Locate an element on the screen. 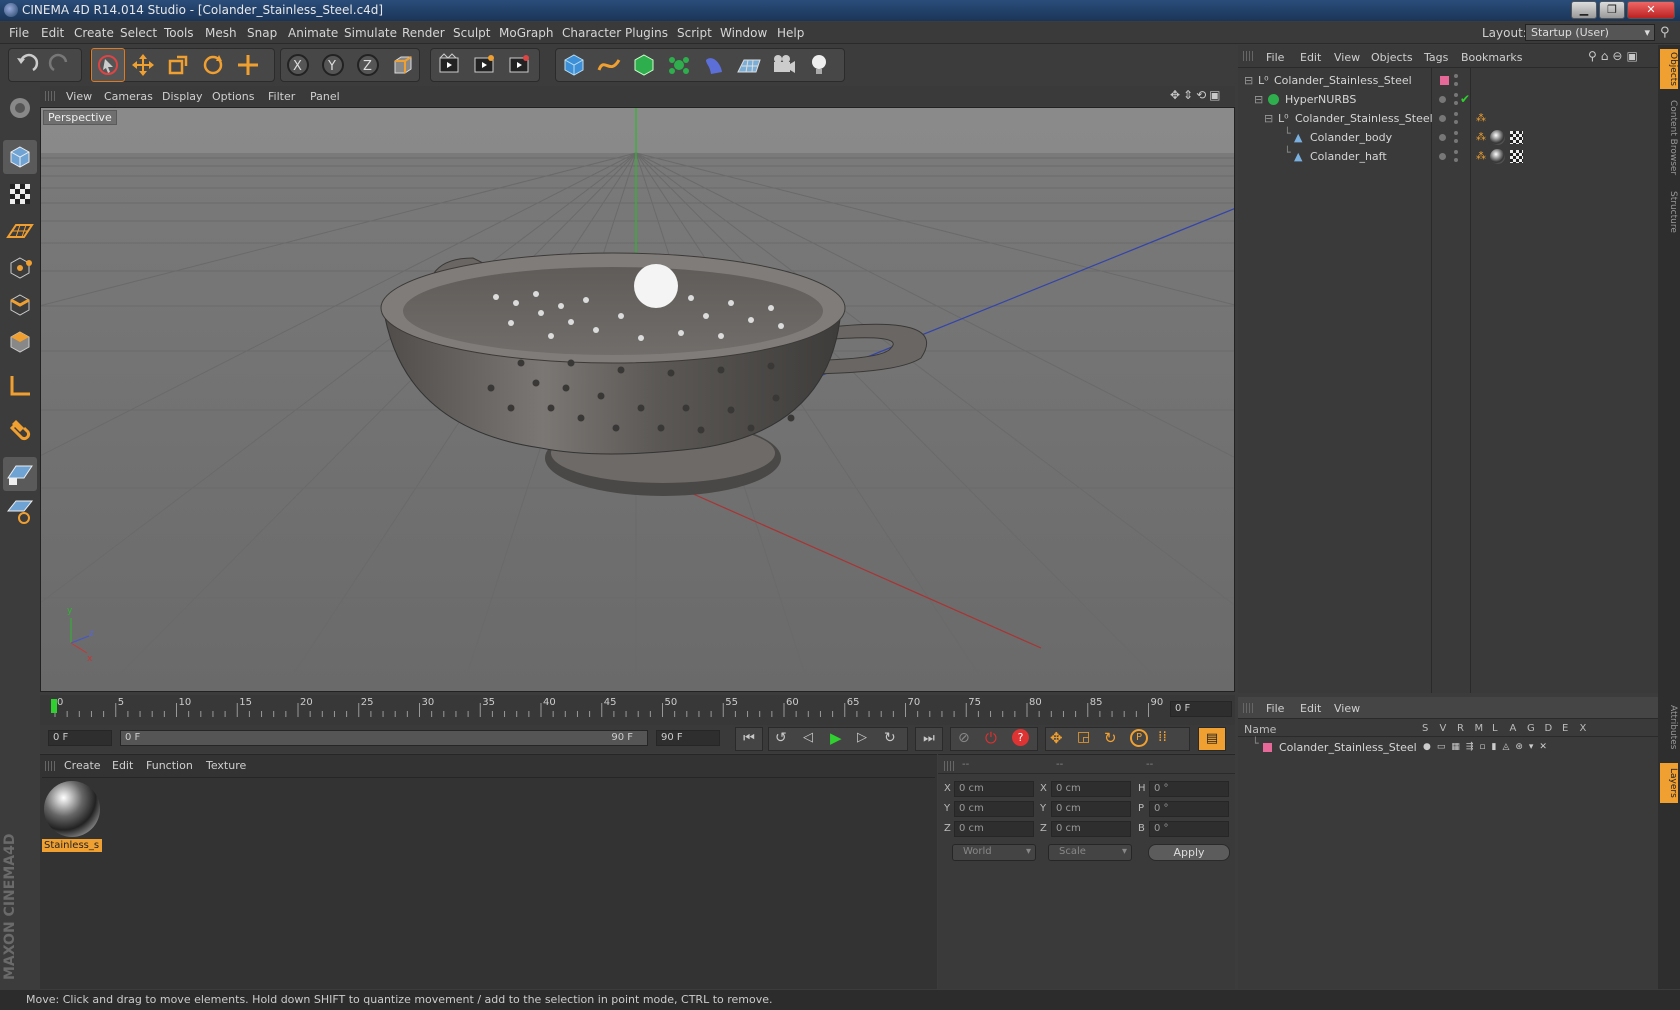 The height and width of the screenshot is (1010, 1680). layer-row: └ Colander_Stainless_Steel ●▭▦⇶▫▮◬⊛▾✕ is located at coordinates (1448, 747).